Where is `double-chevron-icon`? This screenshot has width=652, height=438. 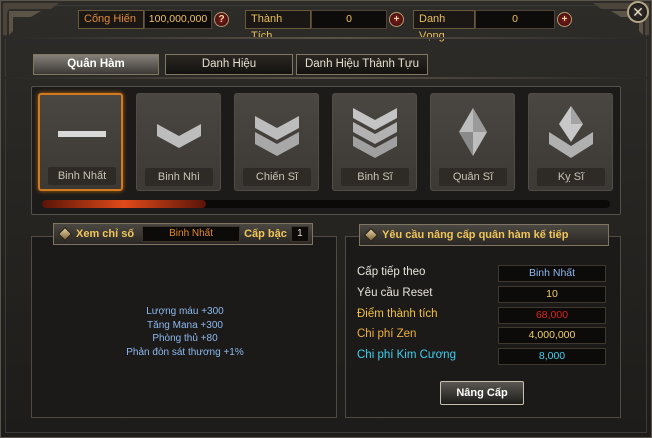 double-chevron-icon is located at coordinates (277, 136).